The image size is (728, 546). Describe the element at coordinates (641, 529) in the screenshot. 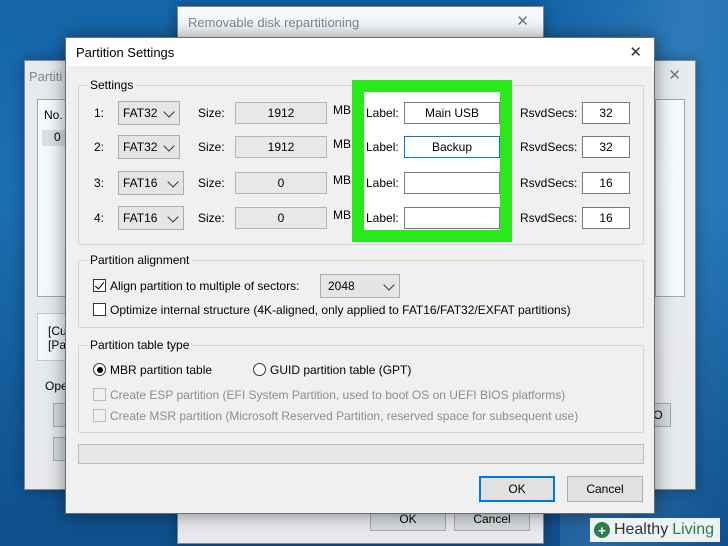

I see `watermark-healthy: Healthy` at that location.